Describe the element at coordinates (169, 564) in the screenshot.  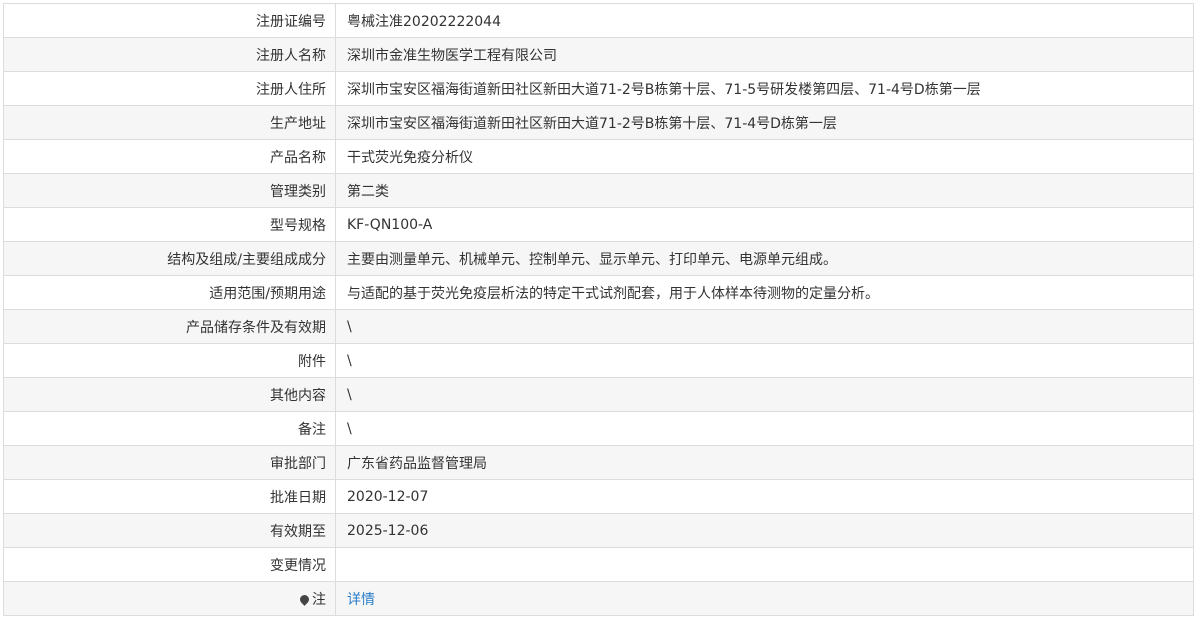
I see `field-label-change-history: 变更情况` at that location.